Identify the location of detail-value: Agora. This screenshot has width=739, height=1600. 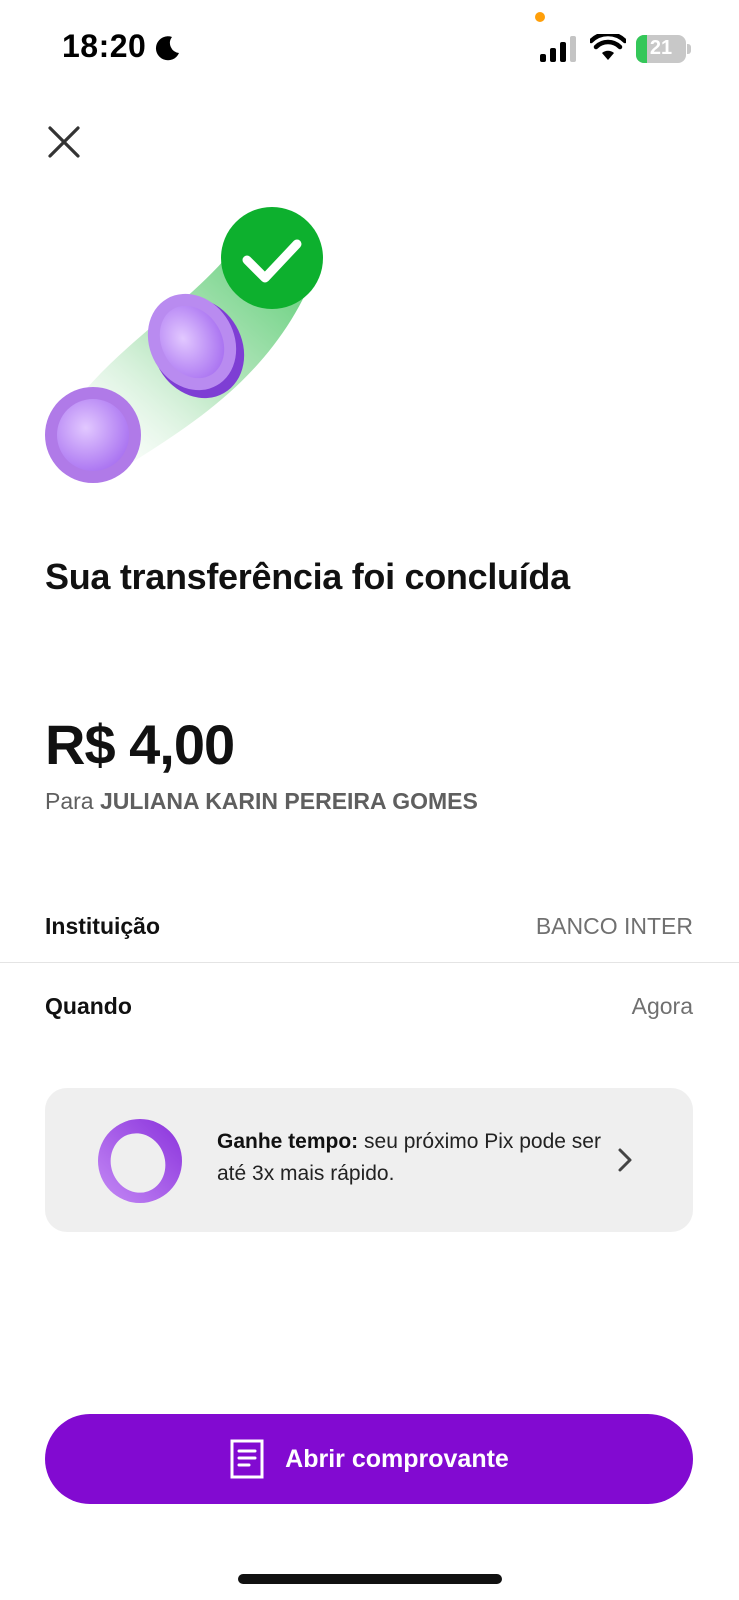
(662, 1005).